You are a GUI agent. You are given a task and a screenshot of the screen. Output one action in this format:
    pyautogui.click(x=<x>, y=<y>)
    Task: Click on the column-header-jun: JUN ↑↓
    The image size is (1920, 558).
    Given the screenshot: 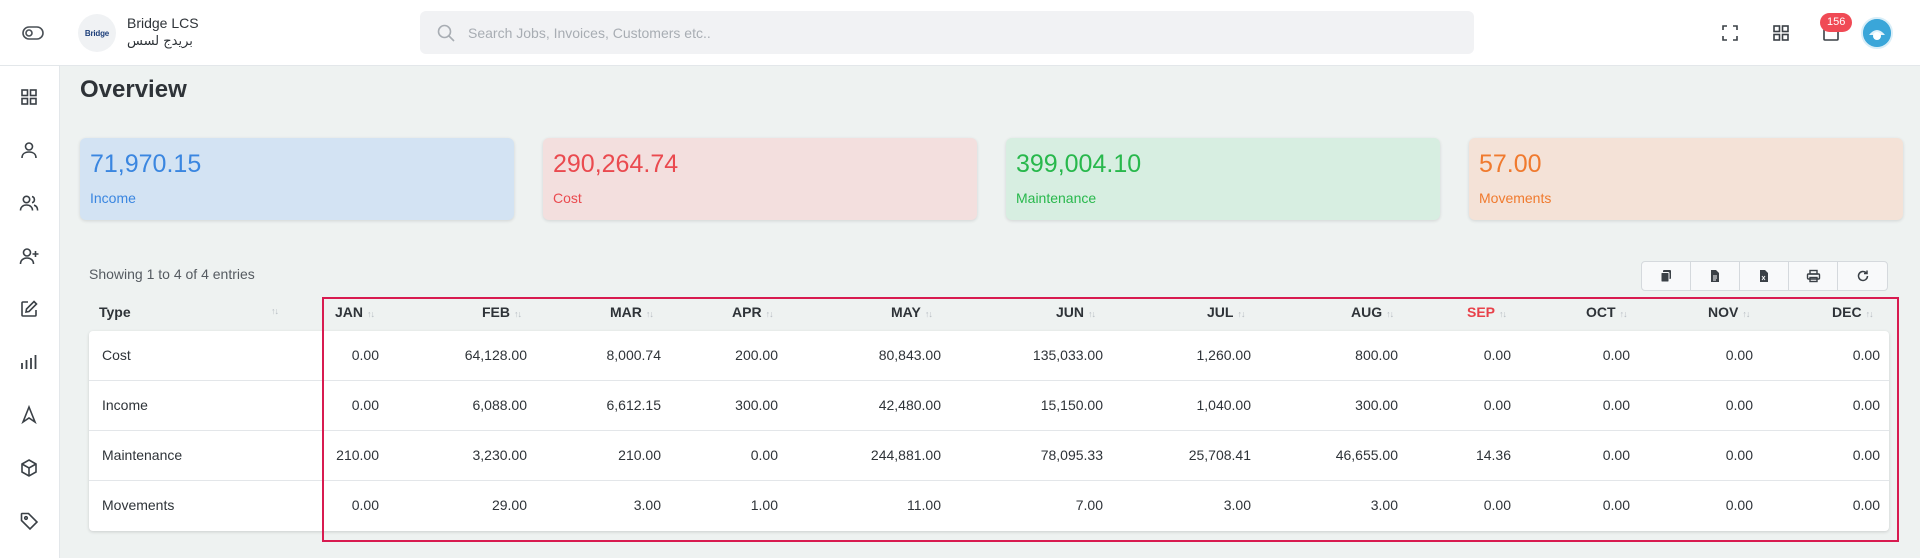 What is the action you would take?
    pyautogui.click(x=1076, y=312)
    